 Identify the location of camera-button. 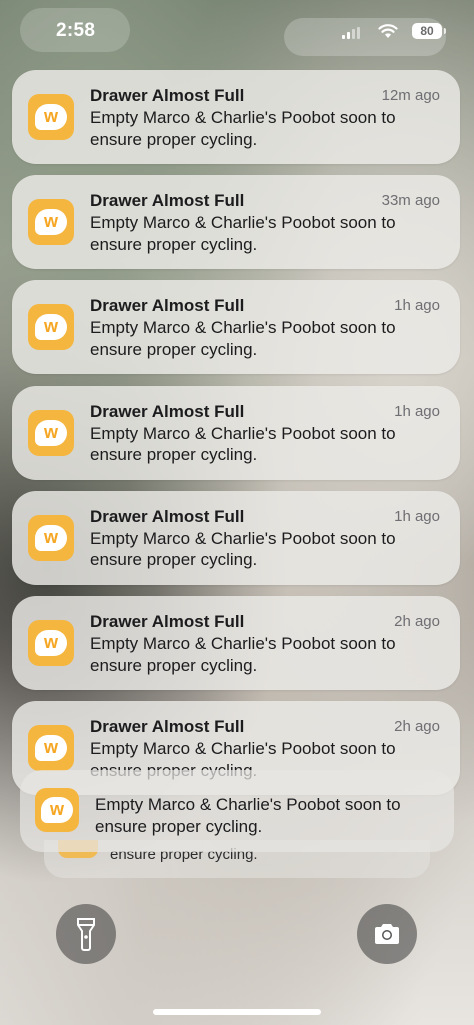
(387, 934).